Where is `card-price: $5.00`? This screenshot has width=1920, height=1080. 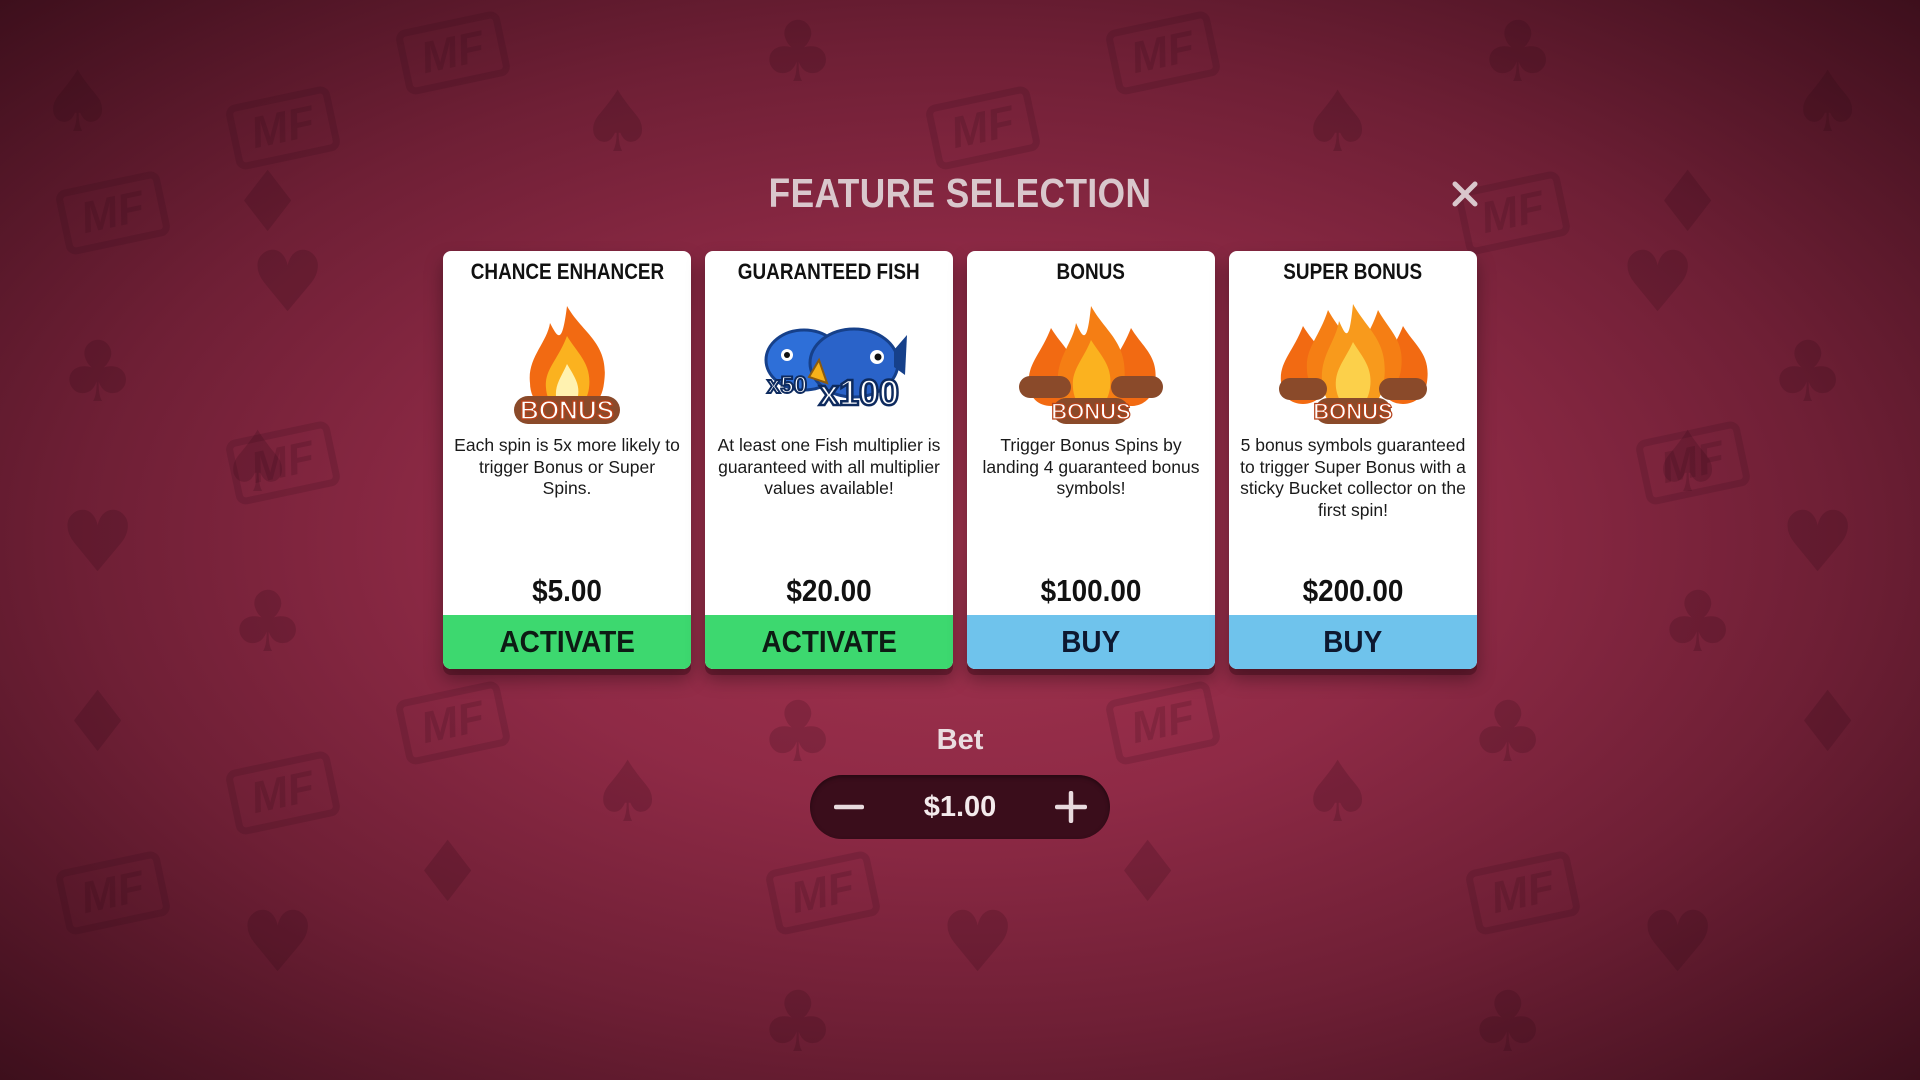 card-price: $5.00 is located at coordinates (567, 590).